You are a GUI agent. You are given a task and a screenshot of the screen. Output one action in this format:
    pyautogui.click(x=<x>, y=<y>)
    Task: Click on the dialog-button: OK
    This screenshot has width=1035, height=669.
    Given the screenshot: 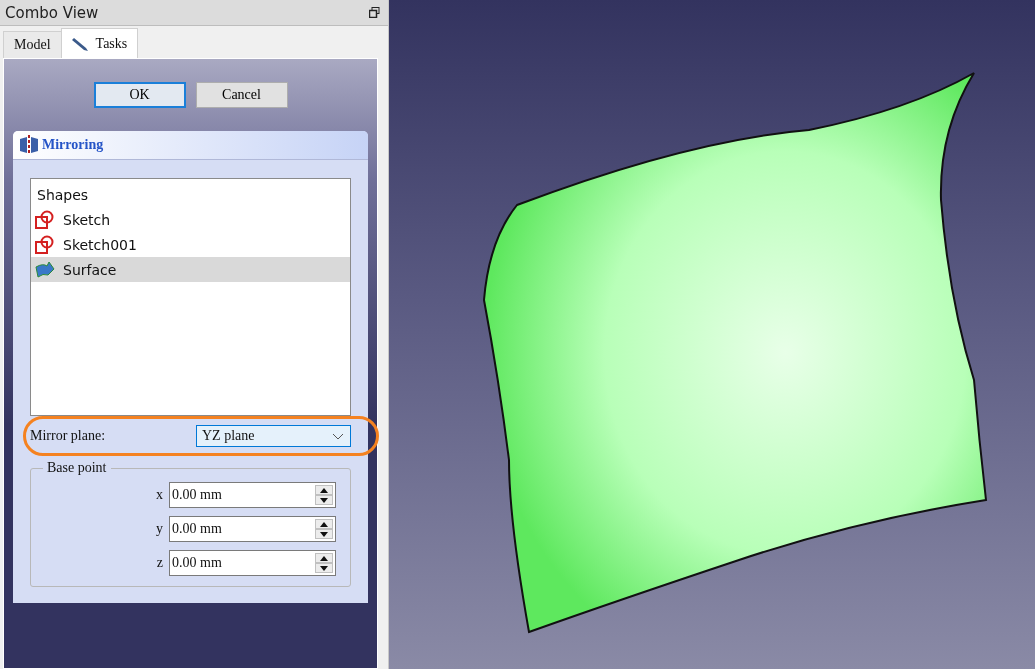 What is the action you would take?
    pyautogui.click(x=139, y=95)
    